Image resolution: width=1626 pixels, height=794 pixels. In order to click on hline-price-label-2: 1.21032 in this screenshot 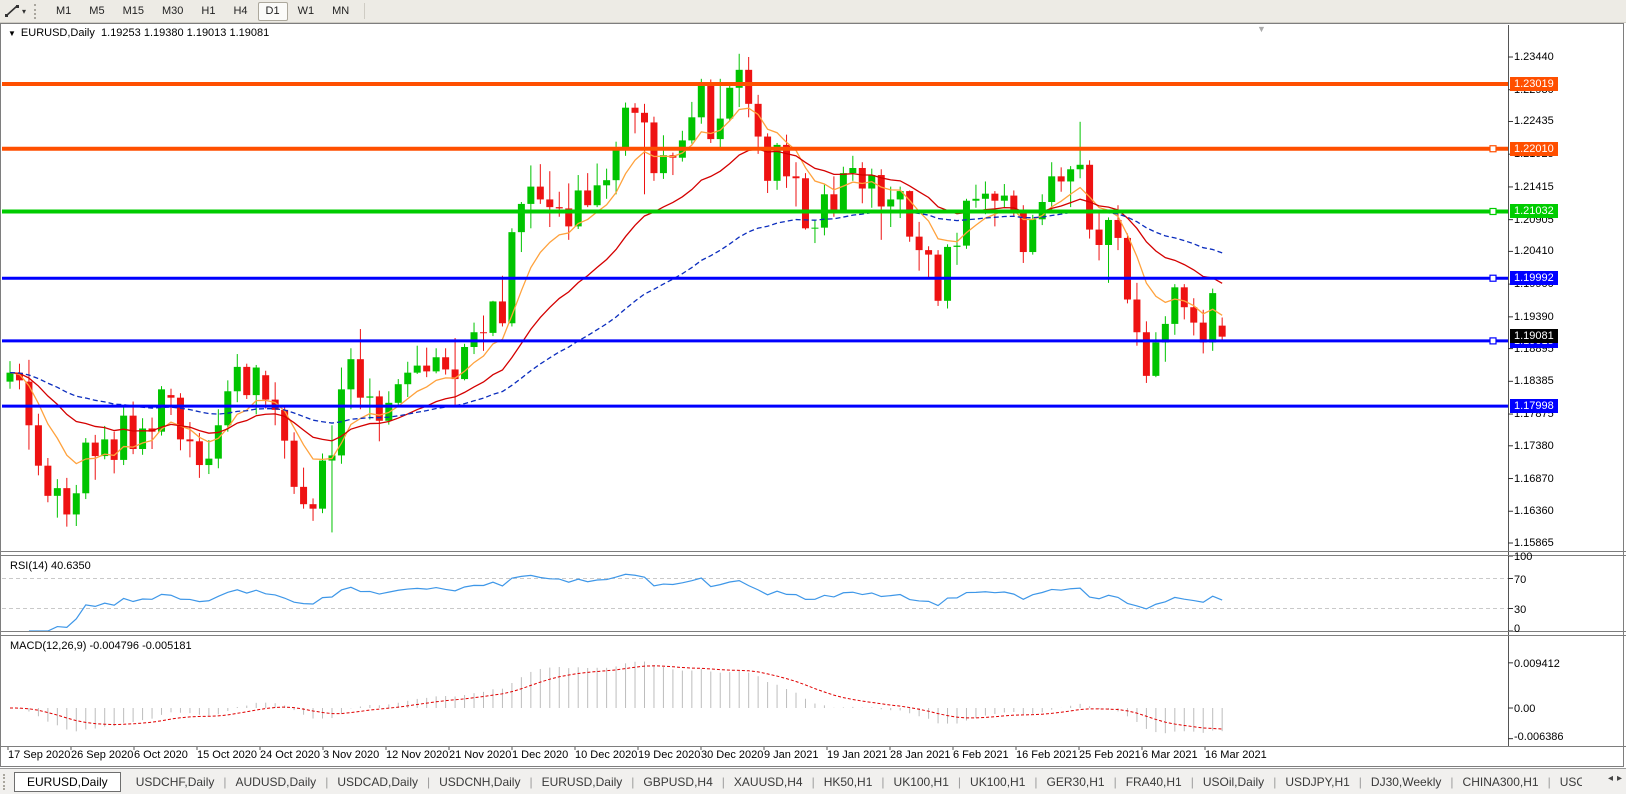, I will do `click(1534, 211)`.